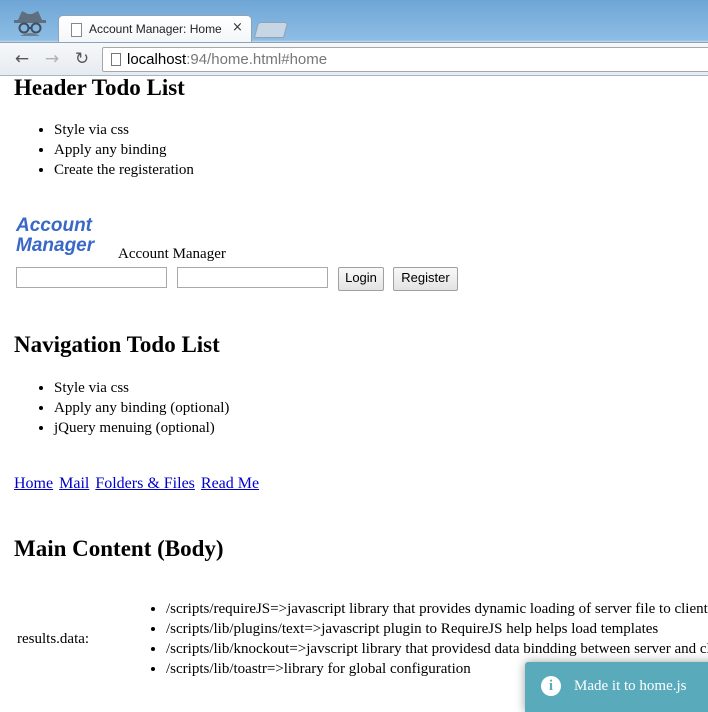 The height and width of the screenshot is (712, 708). Describe the element at coordinates (141, 428) in the screenshot. I see `list-item: jQuery menuing (optional)` at that location.